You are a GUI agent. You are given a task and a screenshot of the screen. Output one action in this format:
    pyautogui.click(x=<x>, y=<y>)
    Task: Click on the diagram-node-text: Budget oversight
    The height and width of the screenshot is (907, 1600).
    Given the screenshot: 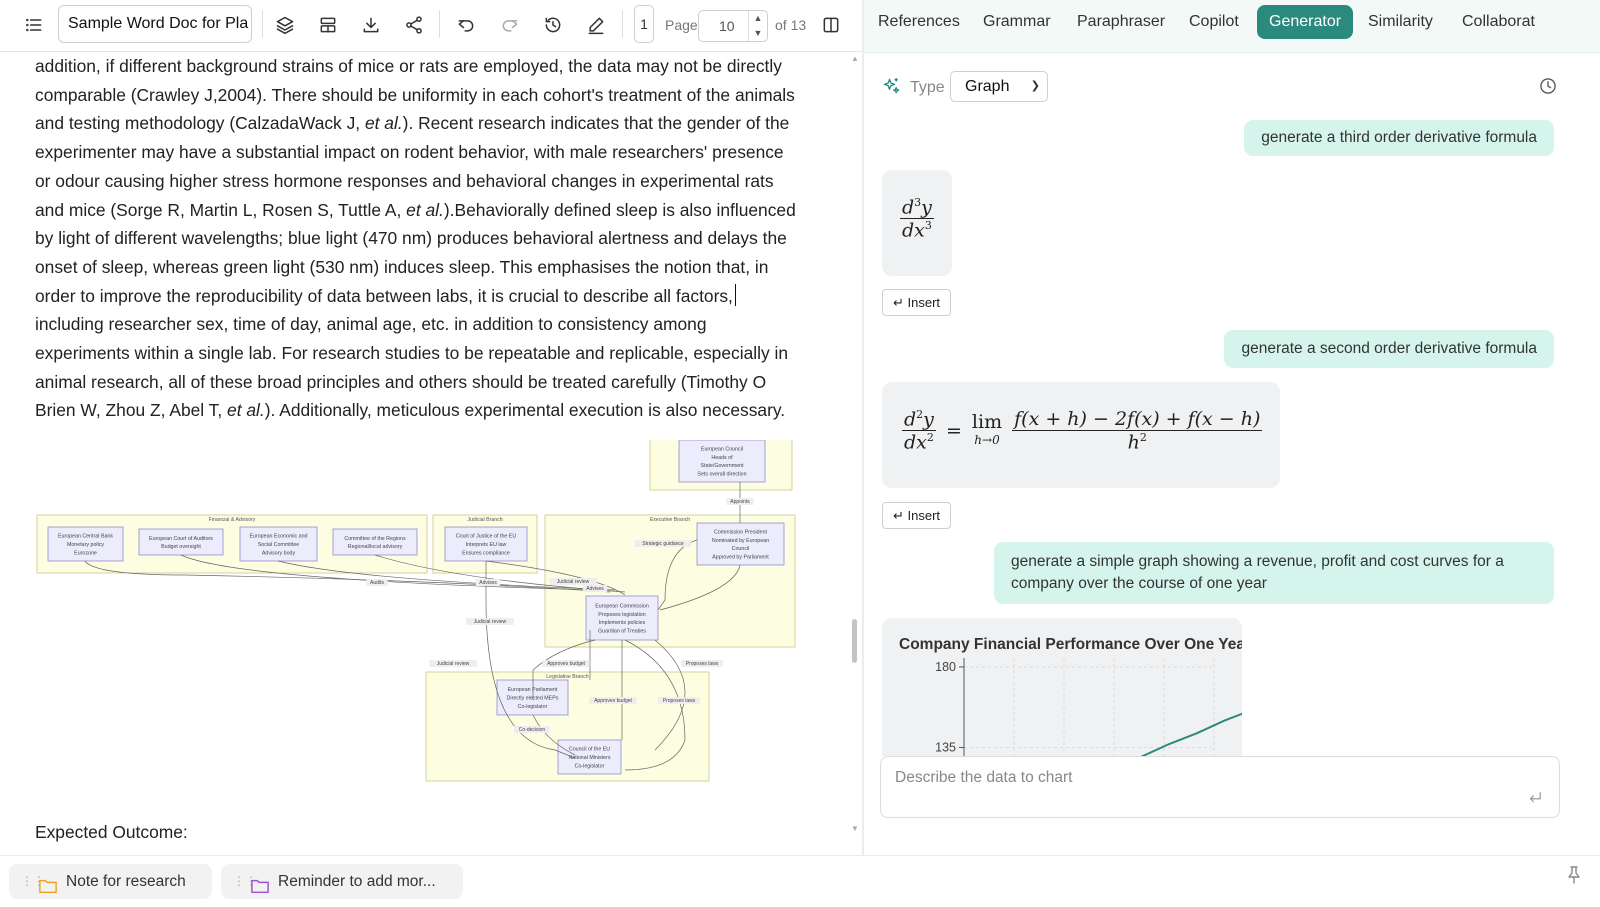 What is the action you would take?
    pyautogui.click(x=181, y=547)
    